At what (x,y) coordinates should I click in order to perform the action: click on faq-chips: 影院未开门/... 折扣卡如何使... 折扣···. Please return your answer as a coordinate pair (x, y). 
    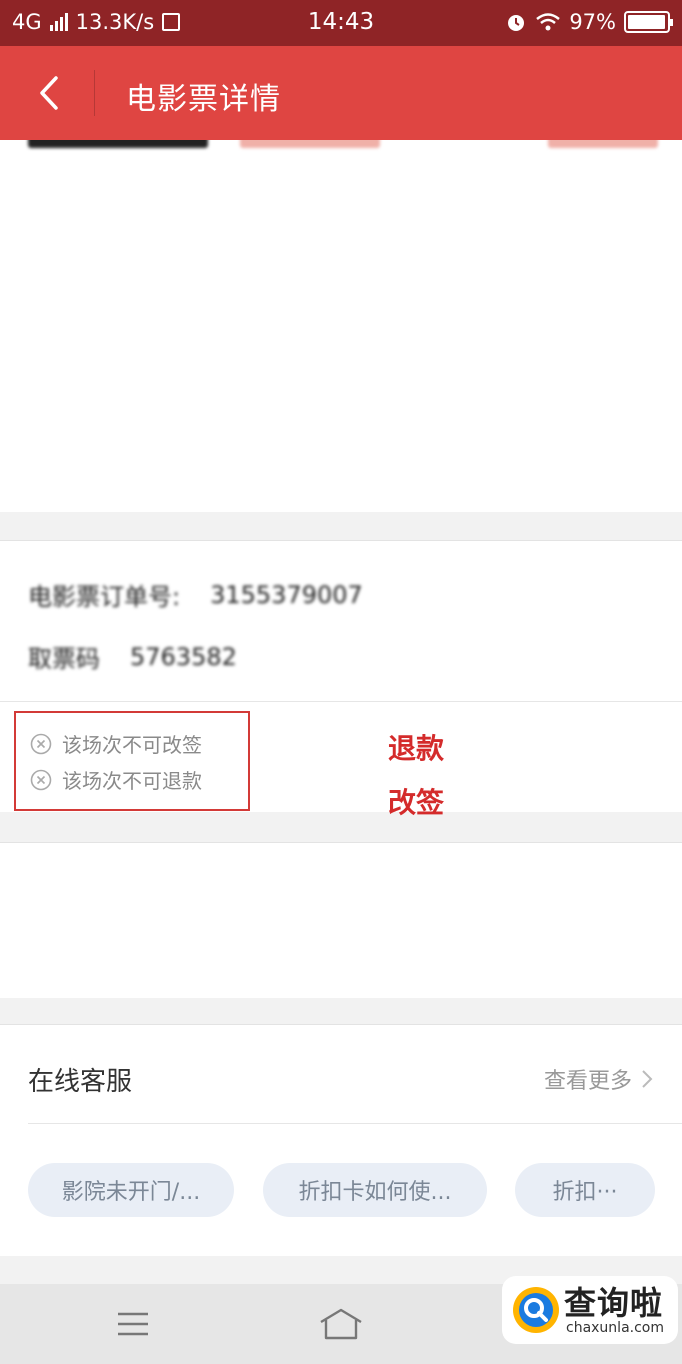
    Looking at the image, I should click on (355, 1191).